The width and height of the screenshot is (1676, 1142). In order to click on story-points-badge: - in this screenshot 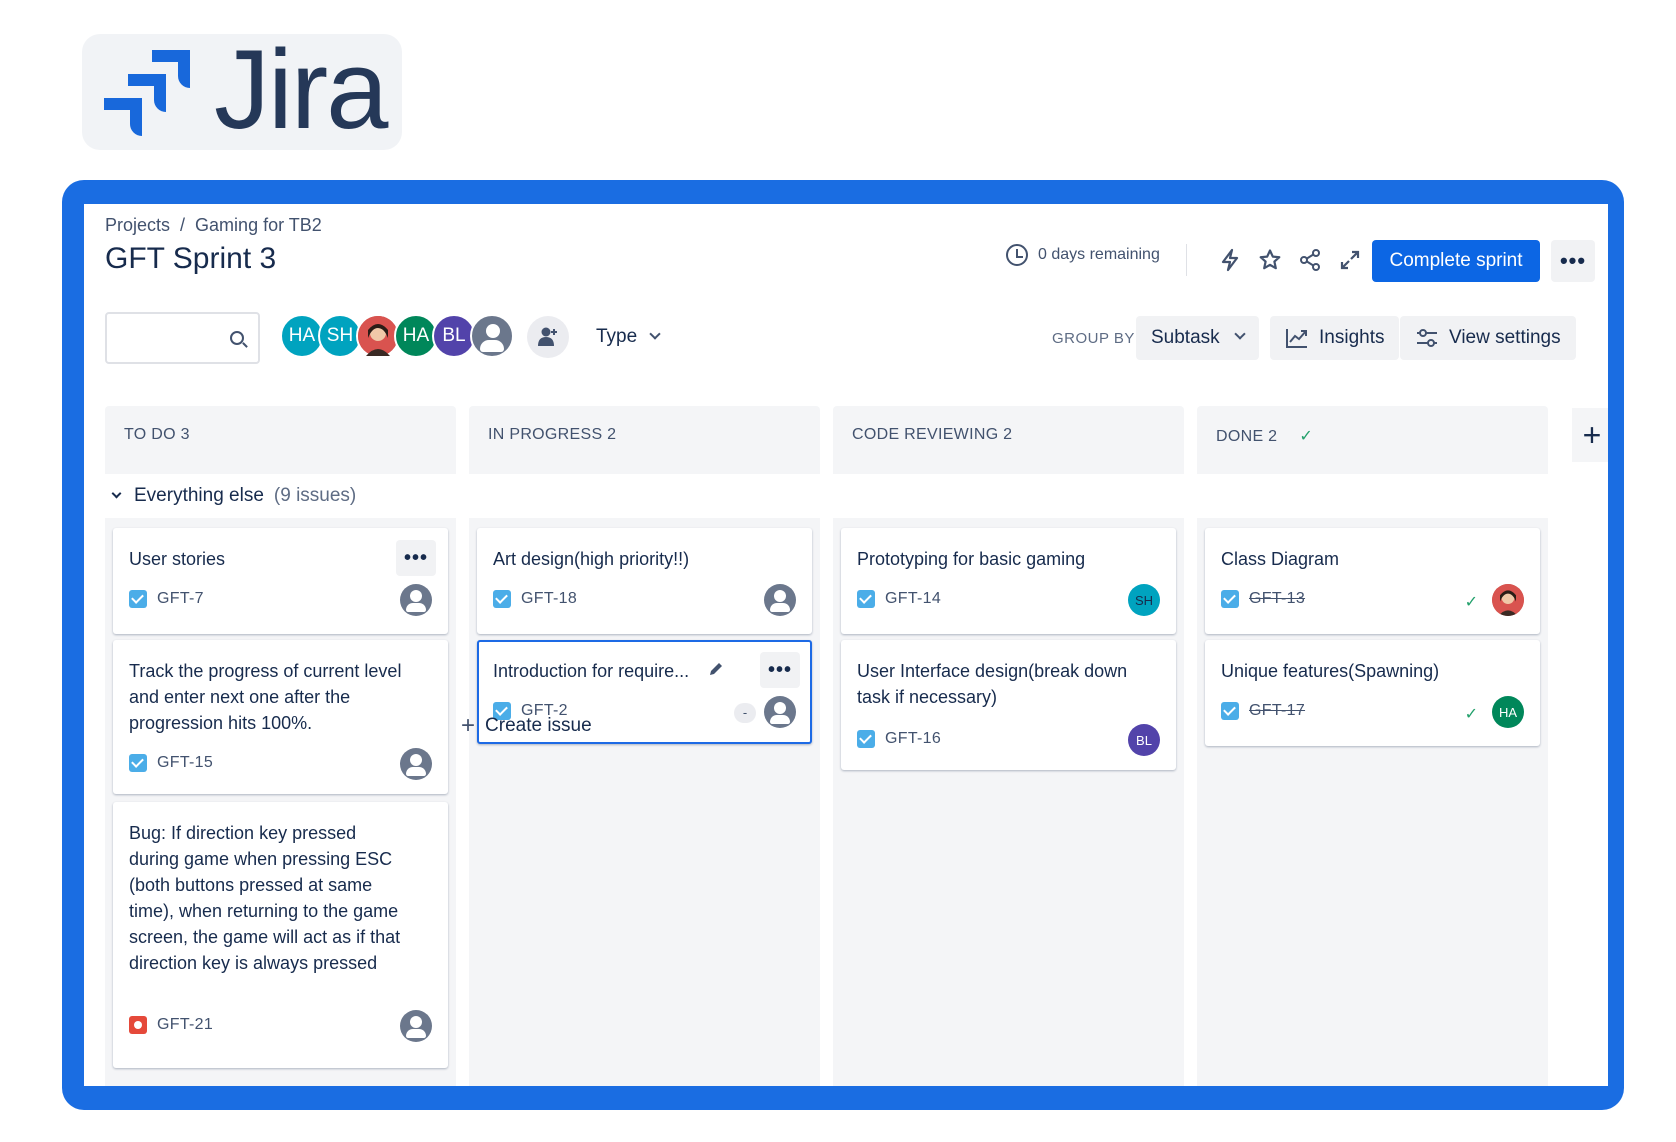, I will do `click(745, 713)`.